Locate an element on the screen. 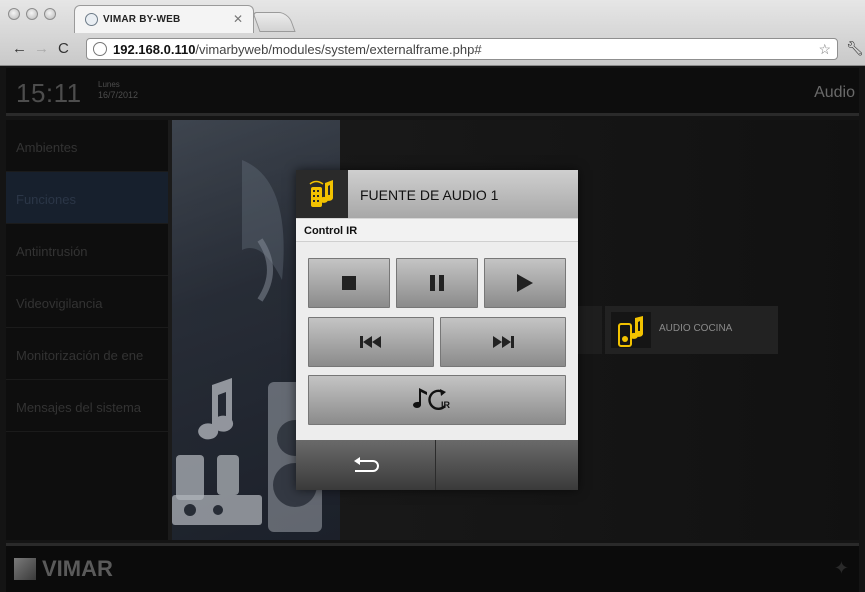  star-icon: ☆ is located at coordinates (824, 49).